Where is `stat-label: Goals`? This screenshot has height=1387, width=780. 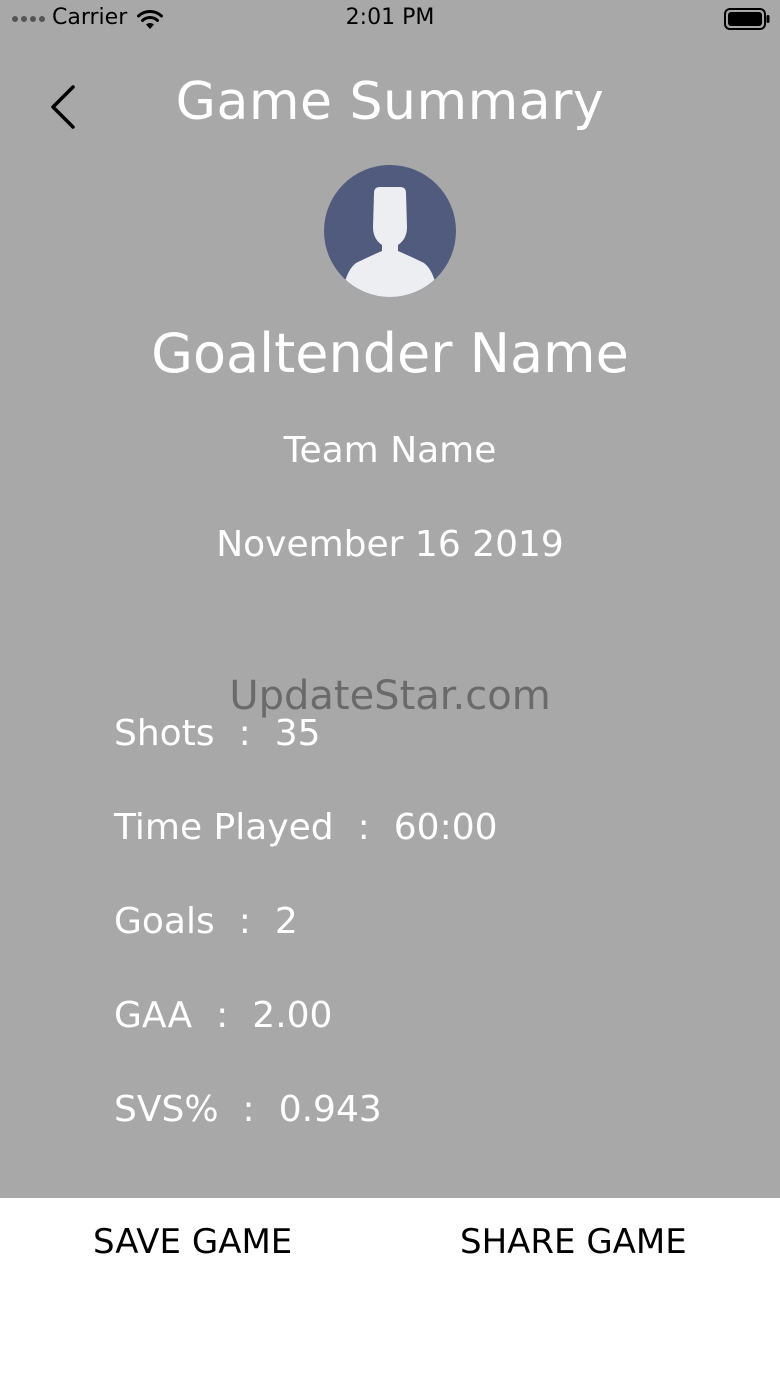 stat-label: Goals is located at coordinates (164, 921).